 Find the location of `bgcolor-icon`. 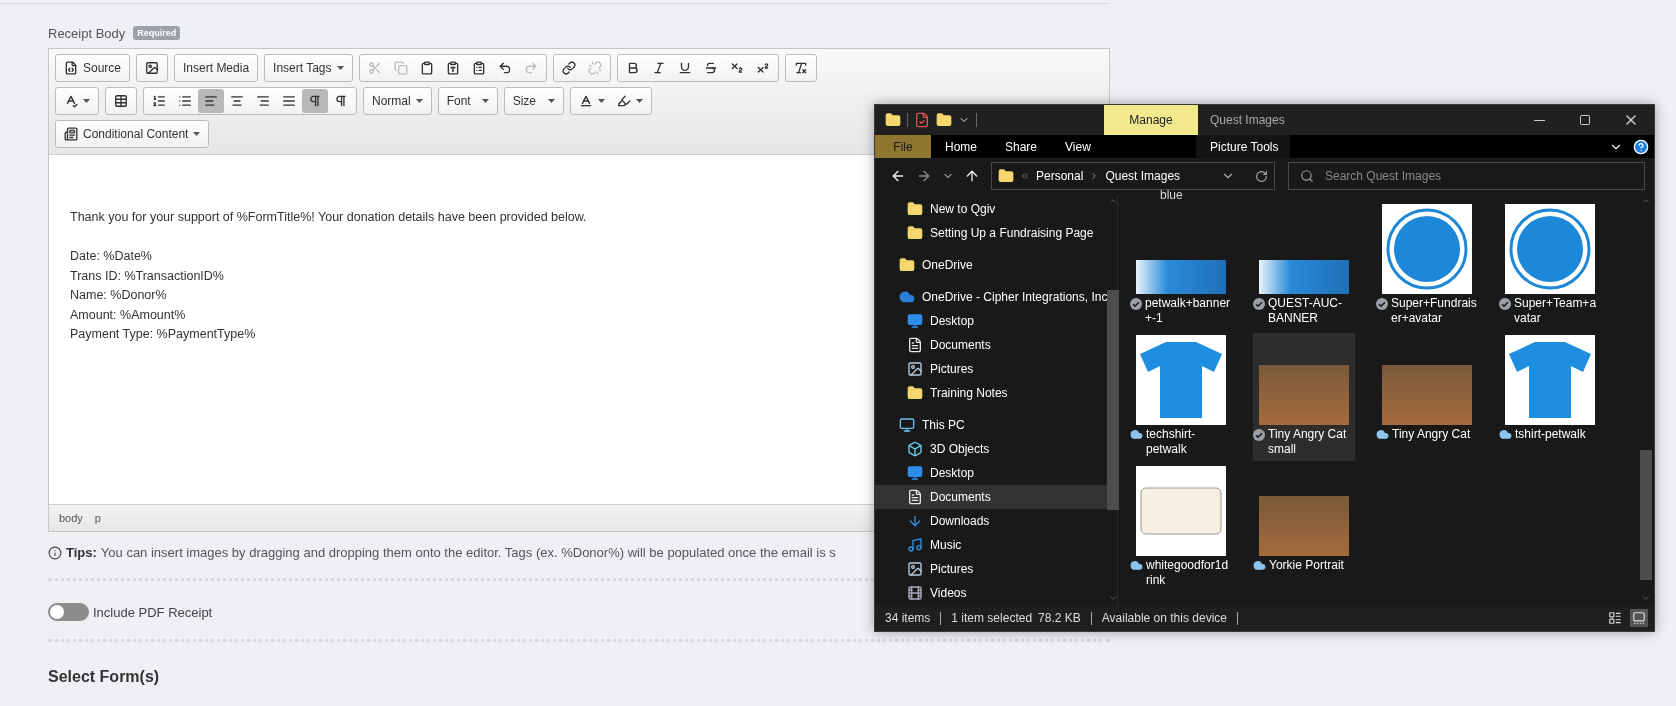

bgcolor-icon is located at coordinates (623, 101).